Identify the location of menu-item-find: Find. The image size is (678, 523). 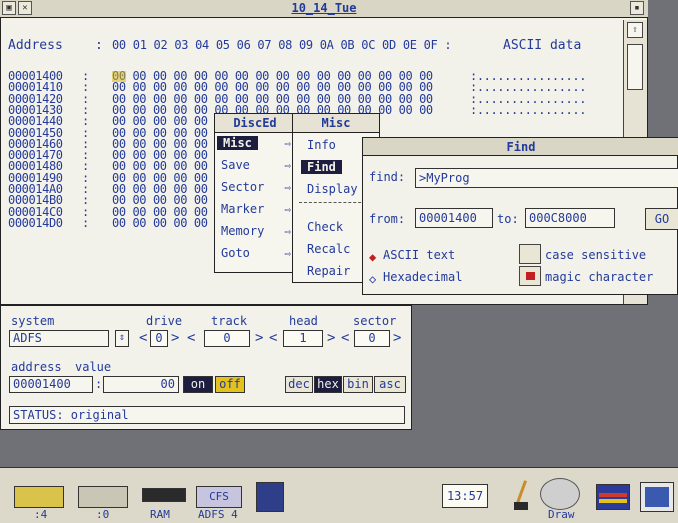
(321, 167).